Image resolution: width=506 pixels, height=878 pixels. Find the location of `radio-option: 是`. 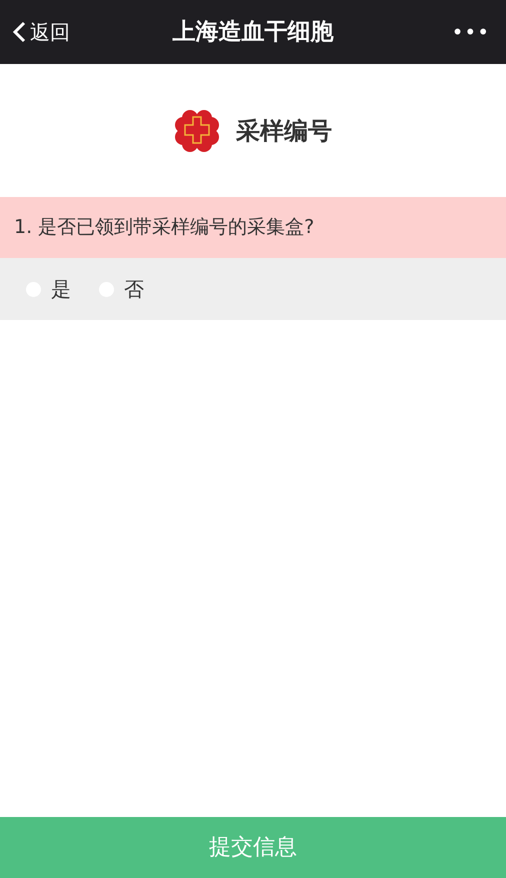

radio-option: 是 is located at coordinates (48, 289).